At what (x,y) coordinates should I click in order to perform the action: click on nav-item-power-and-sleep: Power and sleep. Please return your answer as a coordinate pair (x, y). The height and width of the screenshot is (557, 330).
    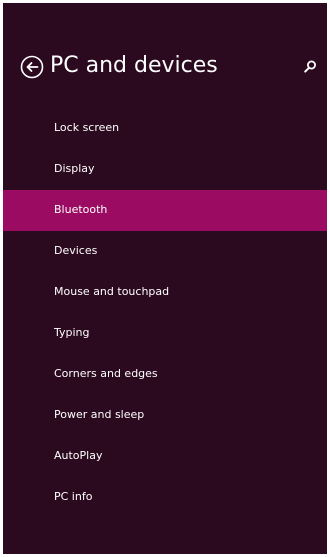
    Looking at the image, I should click on (165, 415).